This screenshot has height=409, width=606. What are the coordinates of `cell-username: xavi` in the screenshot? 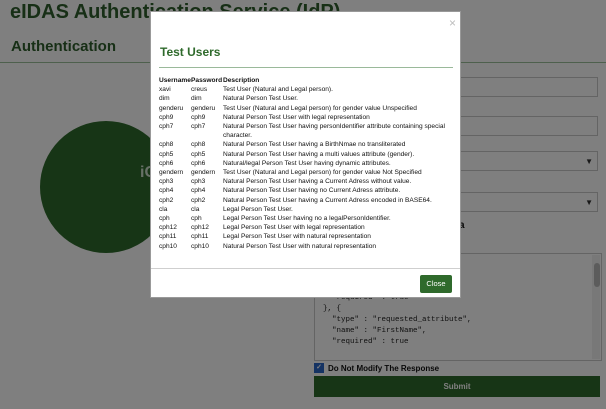 It's located at (165, 90).